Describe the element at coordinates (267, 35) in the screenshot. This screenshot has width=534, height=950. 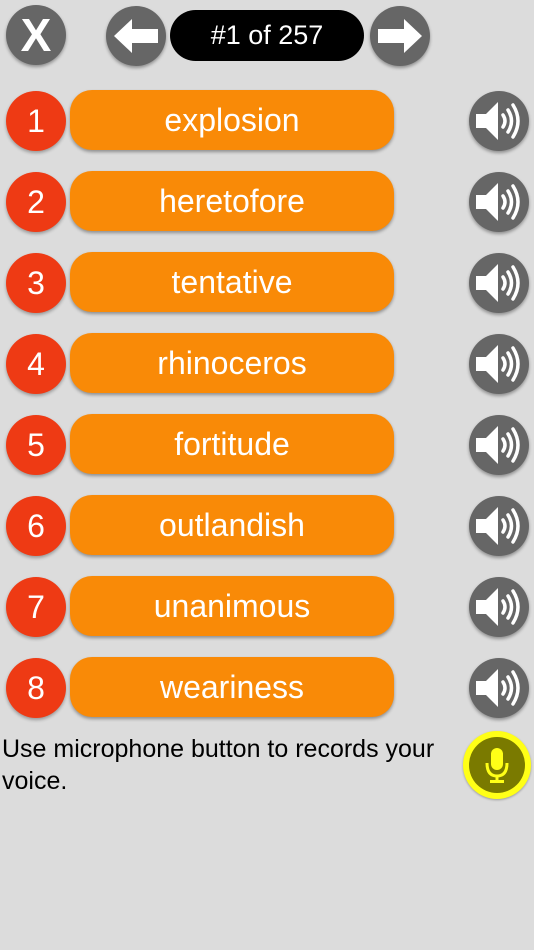
I see `page-counter: #1 of 257` at that location.